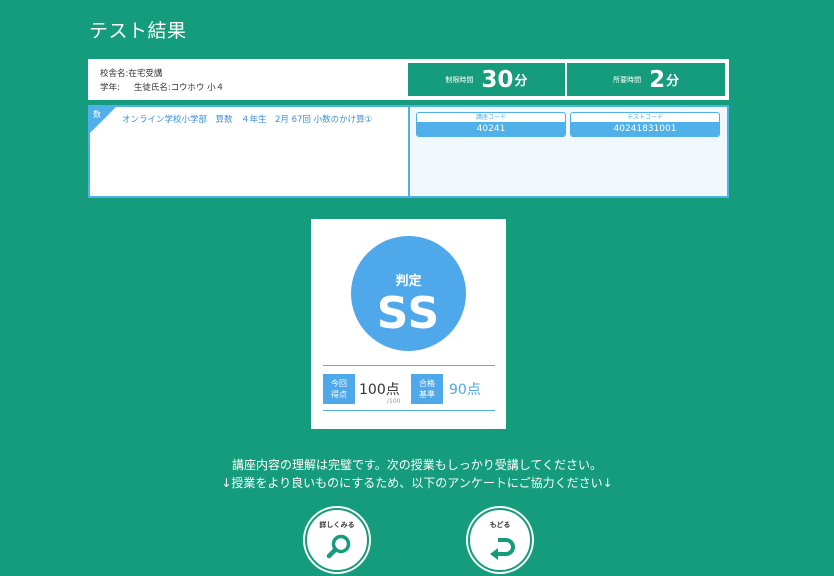 Image resolution: width=834 pixels, height=576 pixels. I want to click on pass-tag-line2: 基準, so click(427, 394).